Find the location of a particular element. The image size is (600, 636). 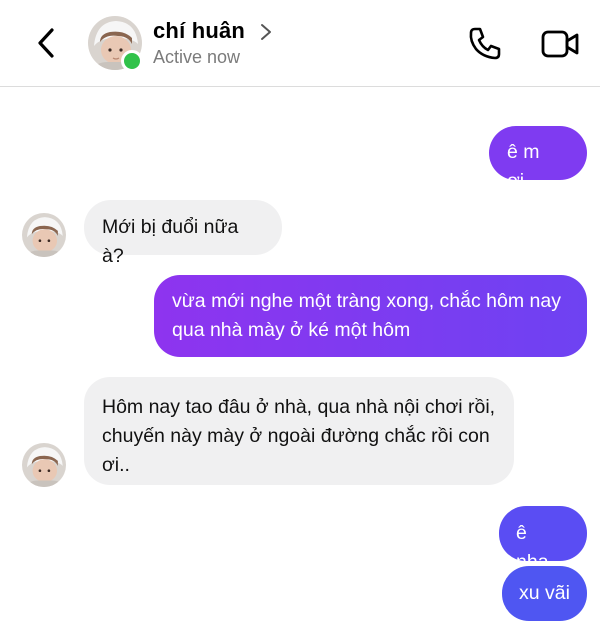

message-text: xu vãi is located at coordinates (544, 593).